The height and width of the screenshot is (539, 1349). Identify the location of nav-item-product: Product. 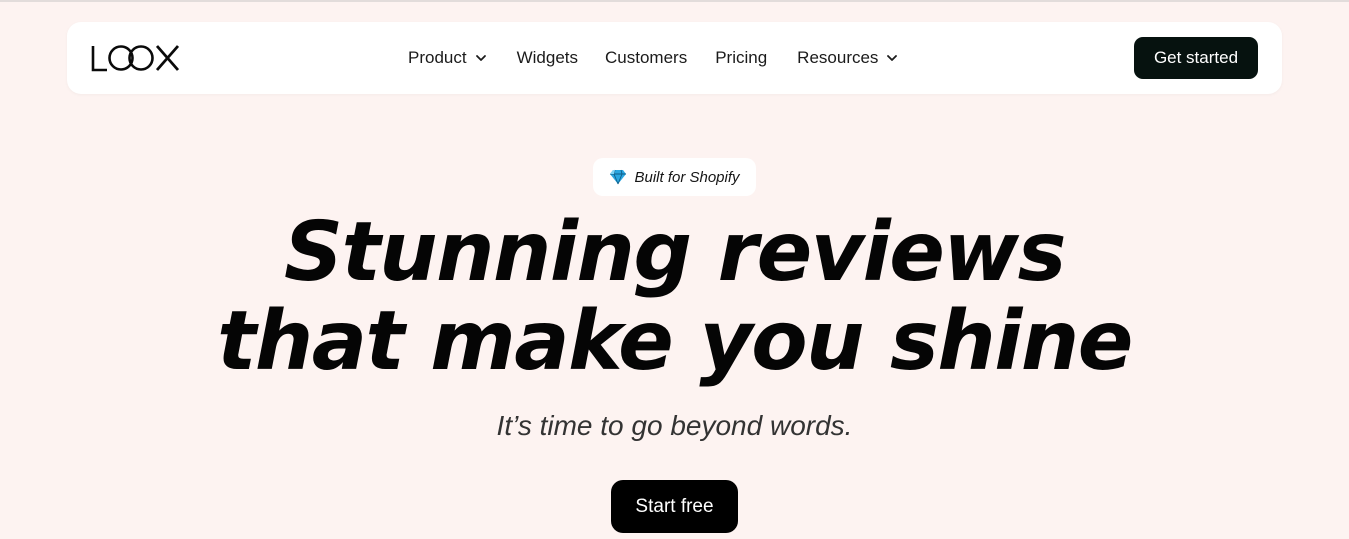
(447, 58).